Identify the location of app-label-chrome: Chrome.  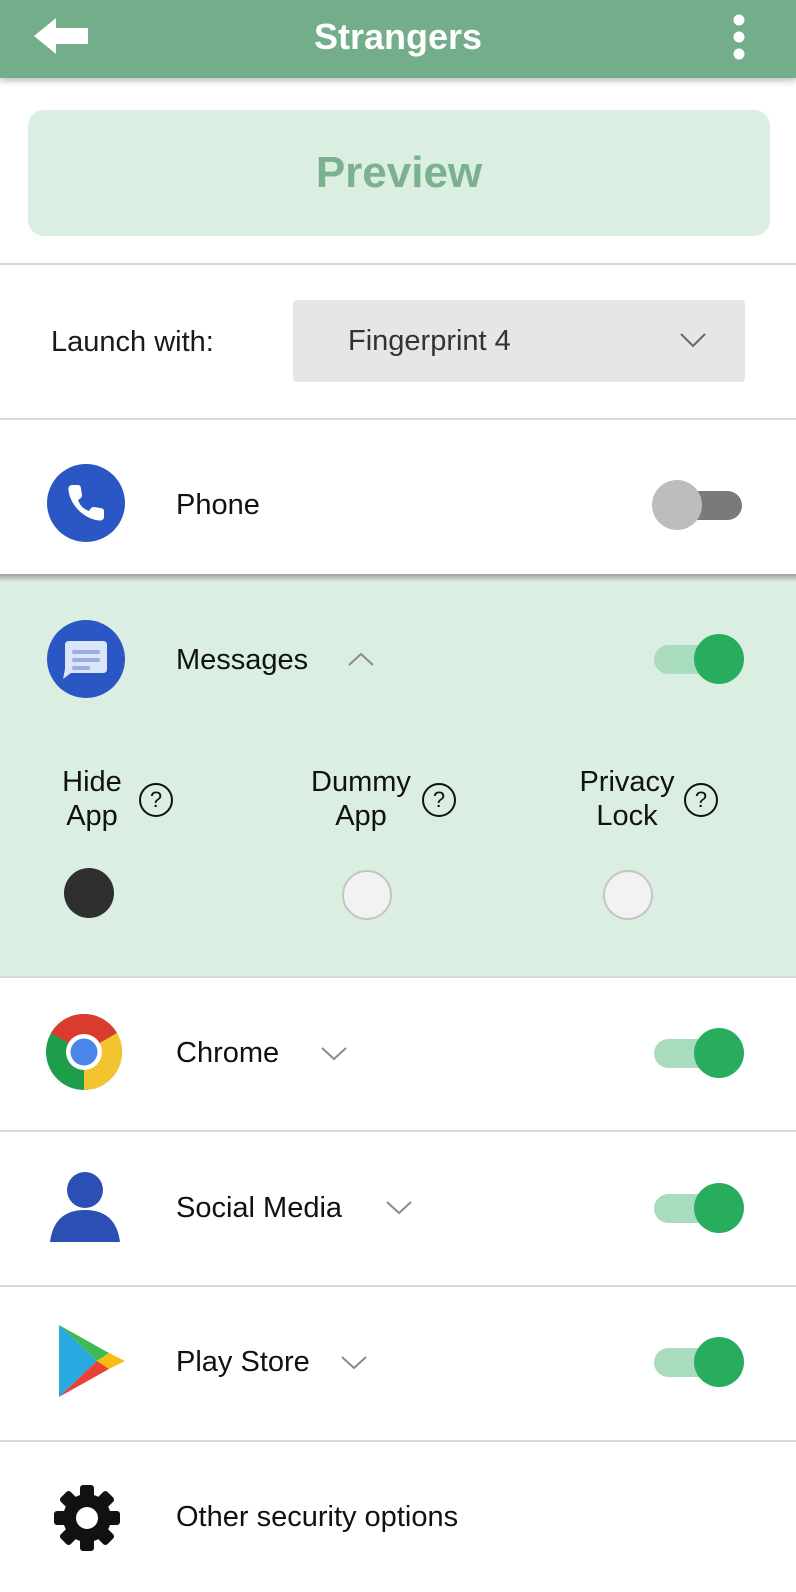
(228, 1053).